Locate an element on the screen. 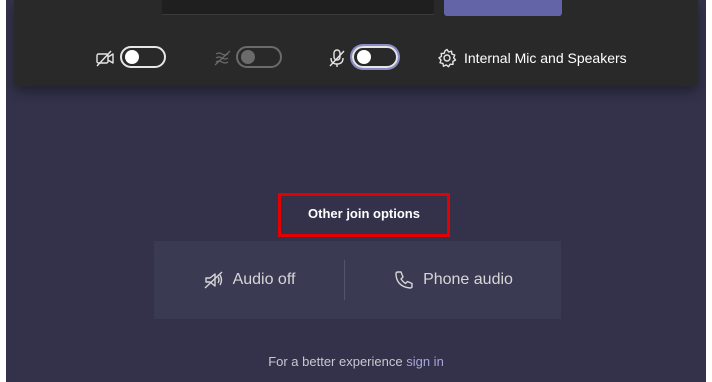 The width and height of the screenshot is (712, 382). other-join-options-highlight: Other join options is located at coordinates (364, 215).